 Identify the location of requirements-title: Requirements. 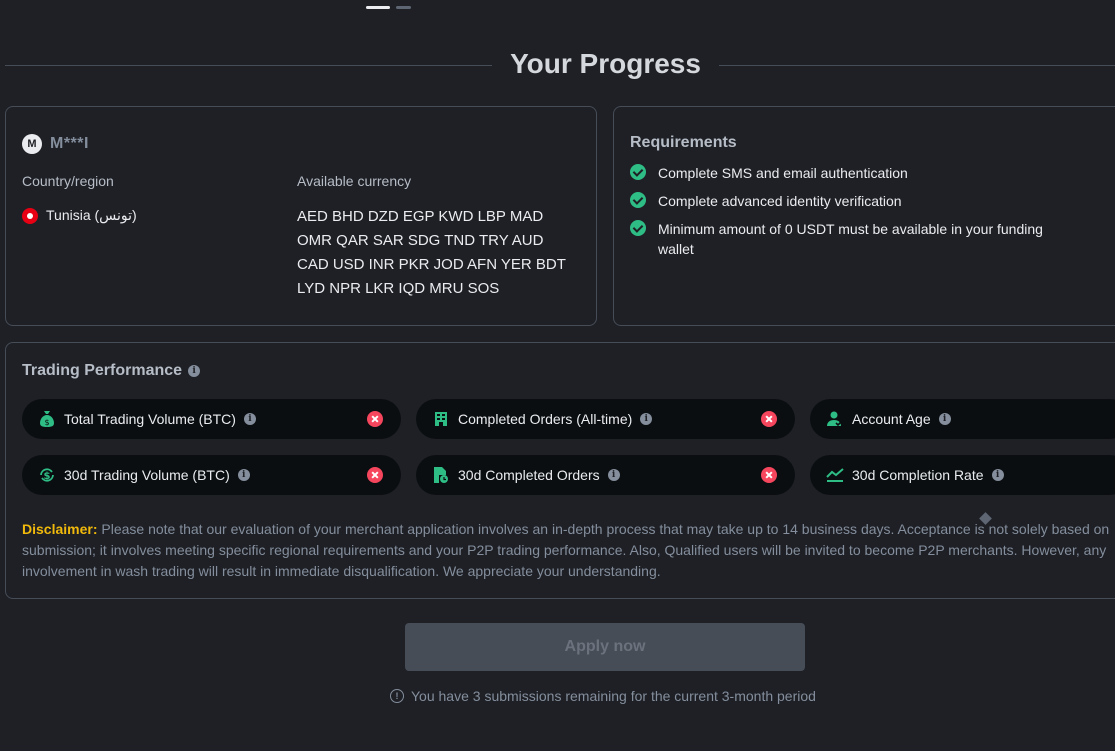
(683, 142).